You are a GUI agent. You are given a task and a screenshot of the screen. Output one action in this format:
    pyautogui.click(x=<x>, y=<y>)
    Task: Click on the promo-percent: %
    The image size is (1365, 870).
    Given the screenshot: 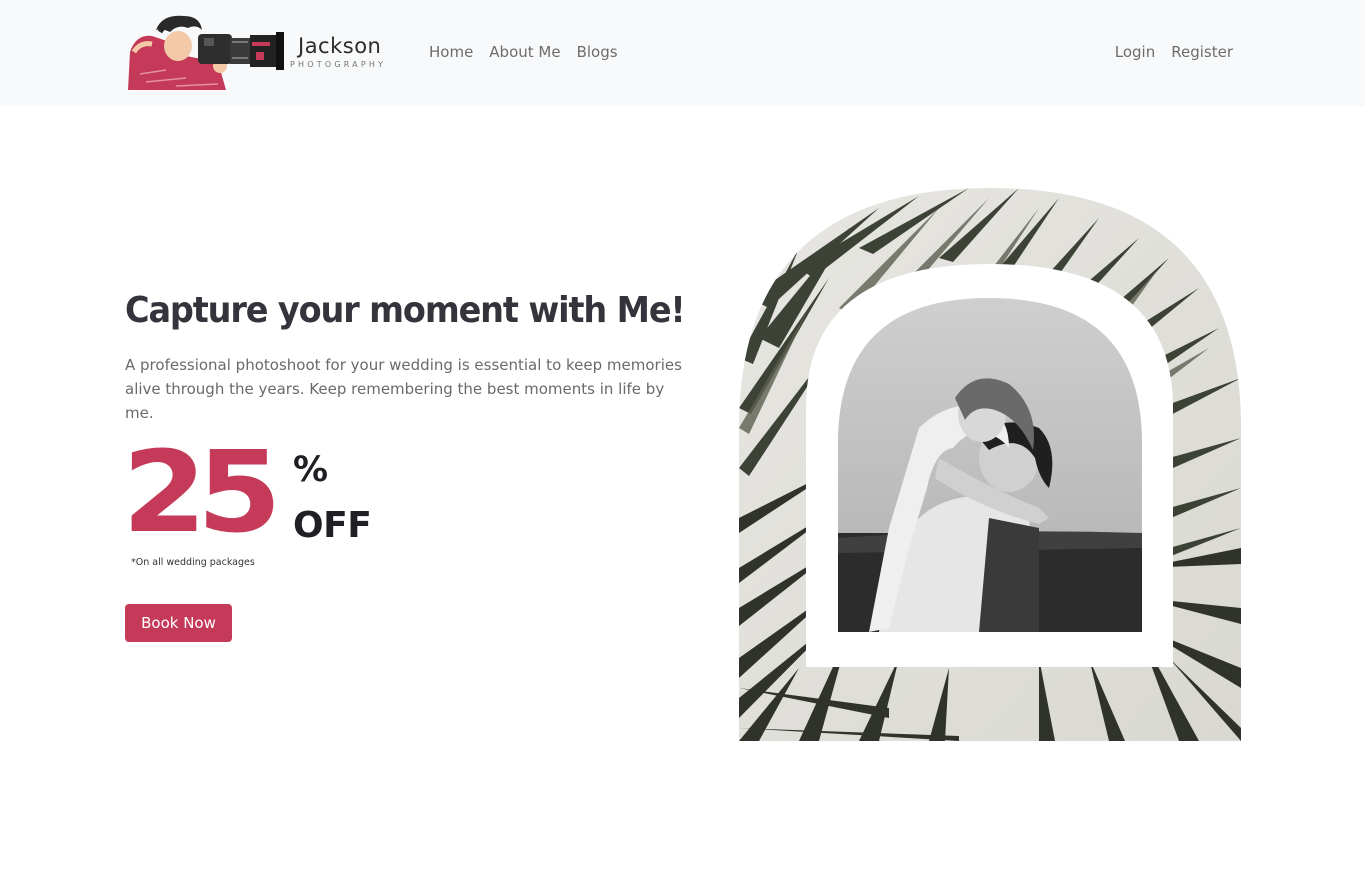 What is the action you would take?
    pyautogui.click(x=311, y=470)
    